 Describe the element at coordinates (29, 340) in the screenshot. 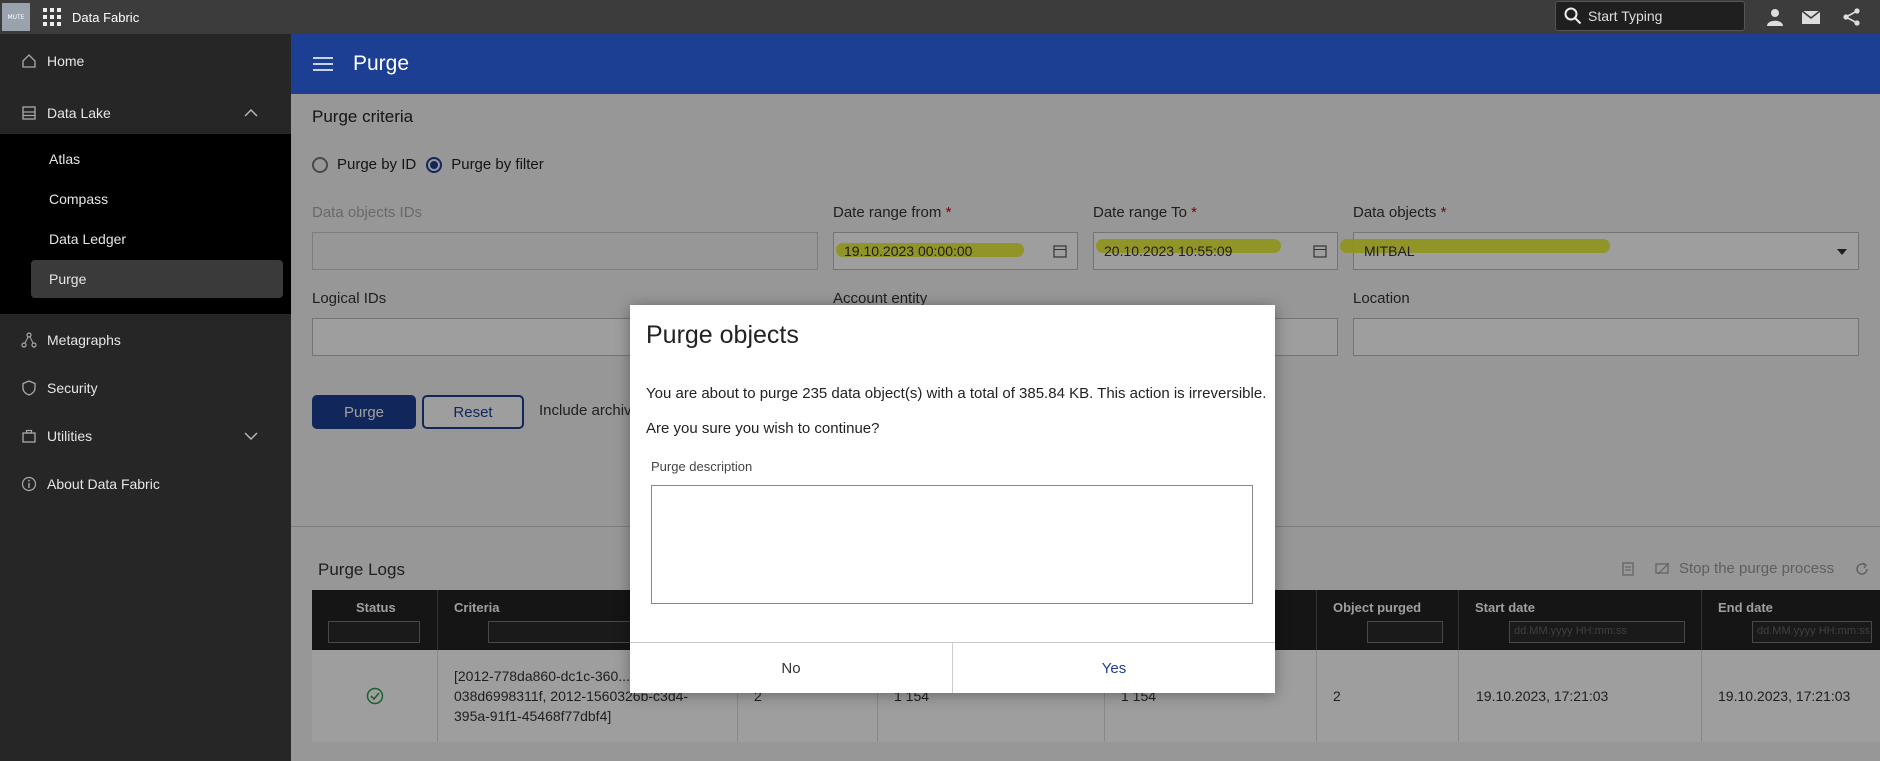

I see `metagraphs-icon` at that location.